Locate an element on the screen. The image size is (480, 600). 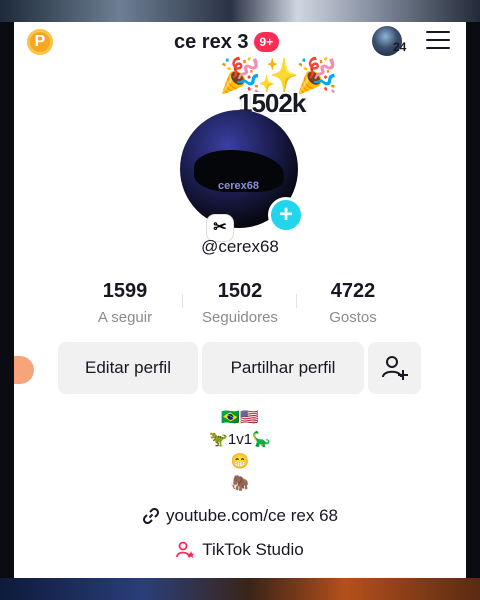
youtube-link: youtube.com/ce rex 68 is located at coordinates (240, 516).